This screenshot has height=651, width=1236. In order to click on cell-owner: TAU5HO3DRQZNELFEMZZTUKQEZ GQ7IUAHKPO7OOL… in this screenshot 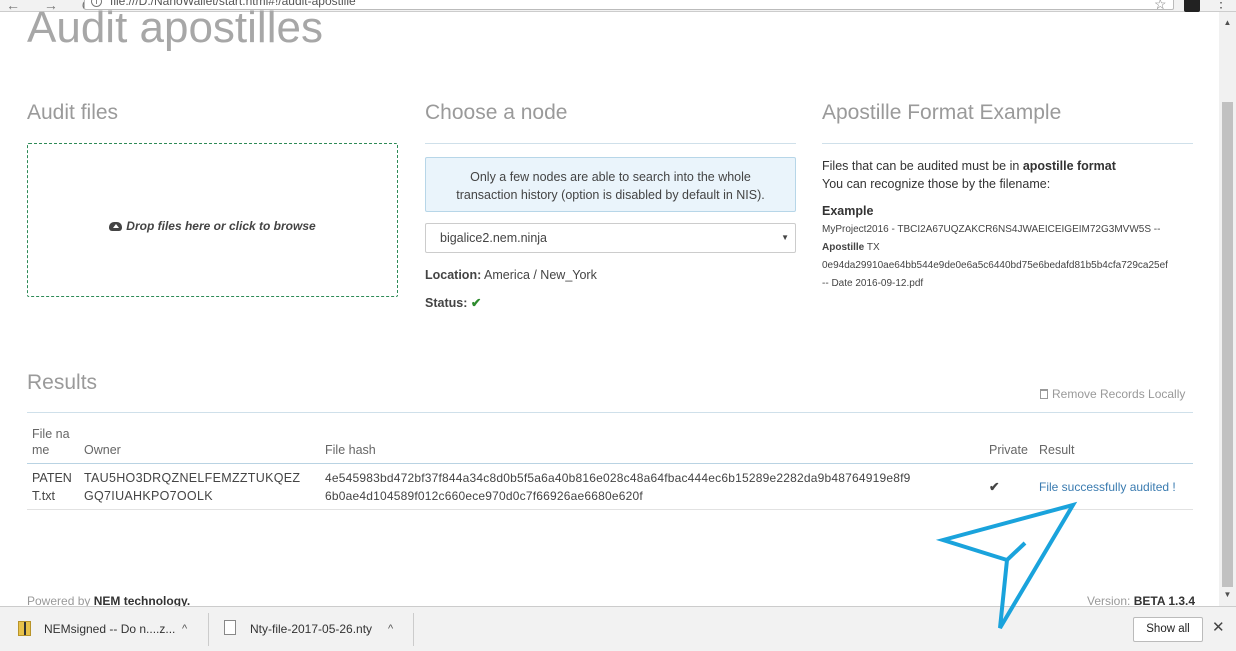, I will do `click(192, 487)`.